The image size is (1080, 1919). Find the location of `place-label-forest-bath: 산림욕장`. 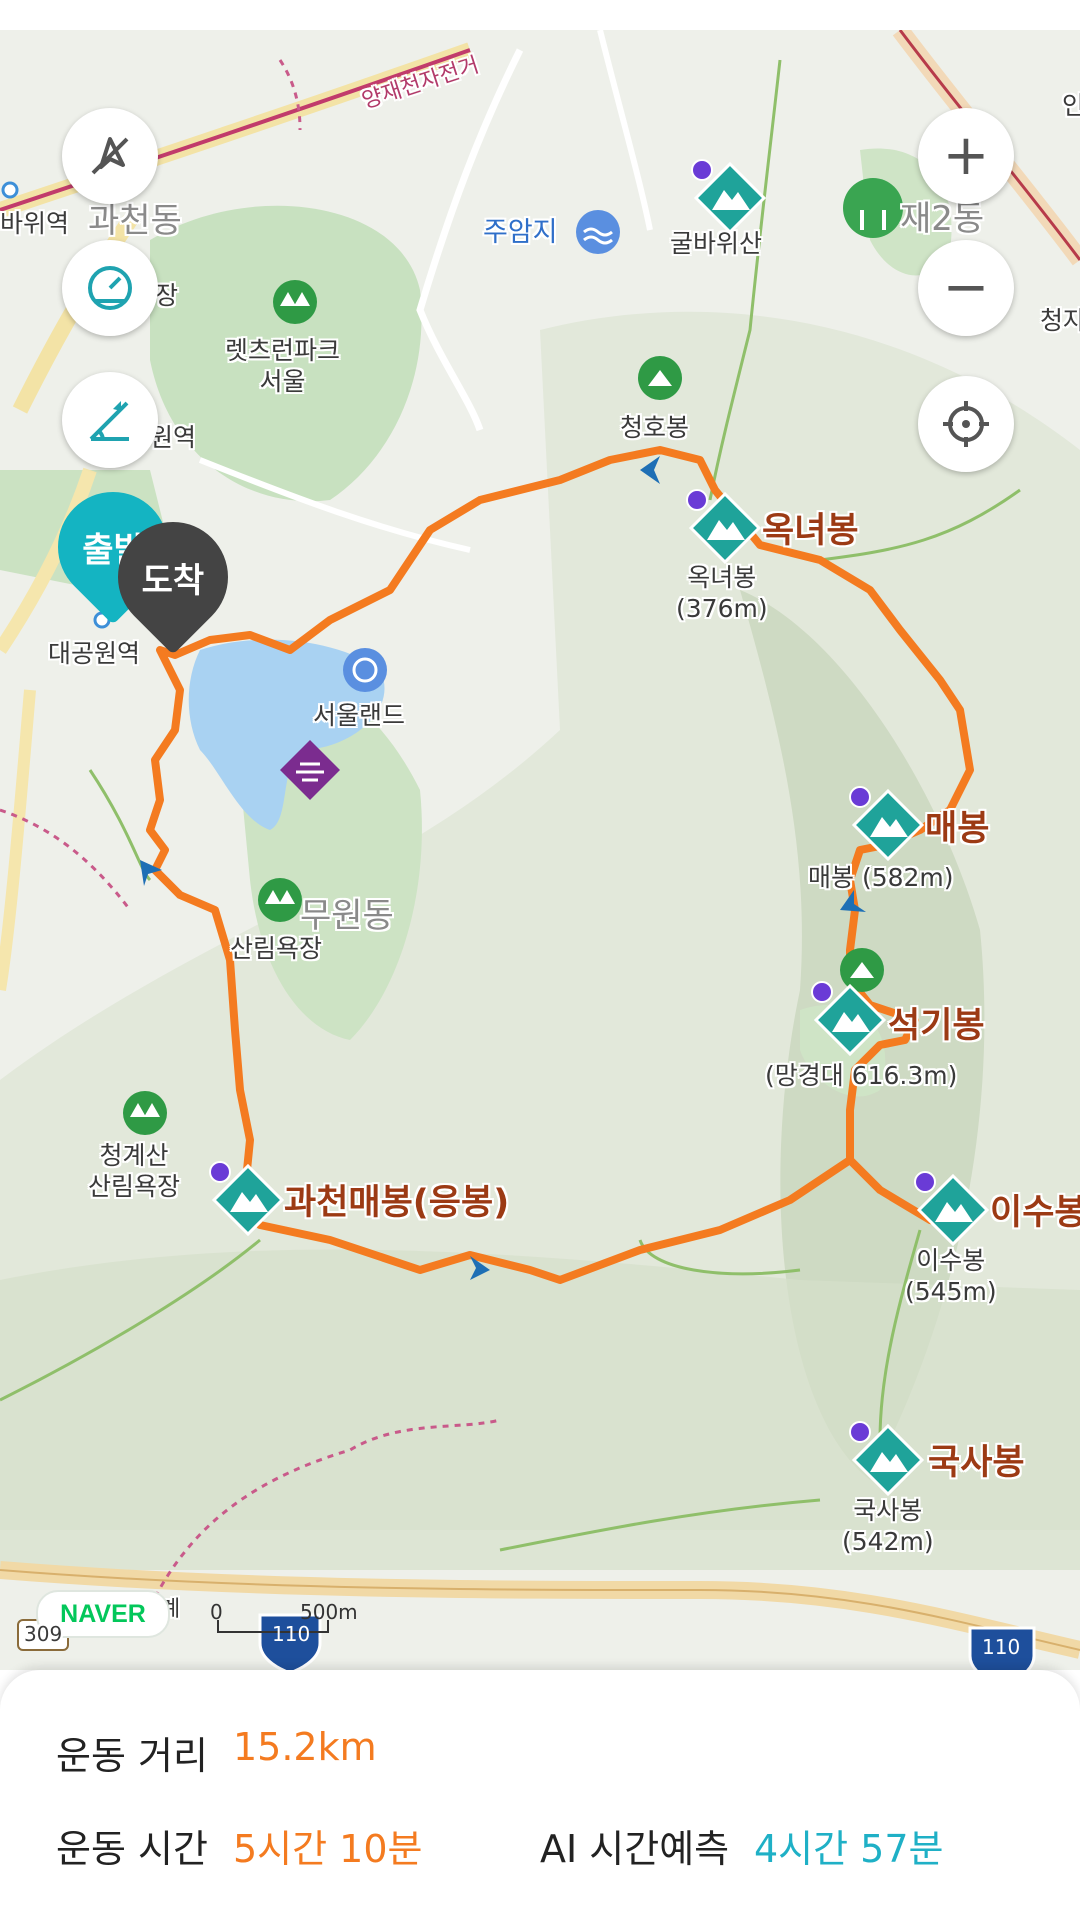

place-label-forest-bath: 산림욕장 is located at coordinates (276, 948).